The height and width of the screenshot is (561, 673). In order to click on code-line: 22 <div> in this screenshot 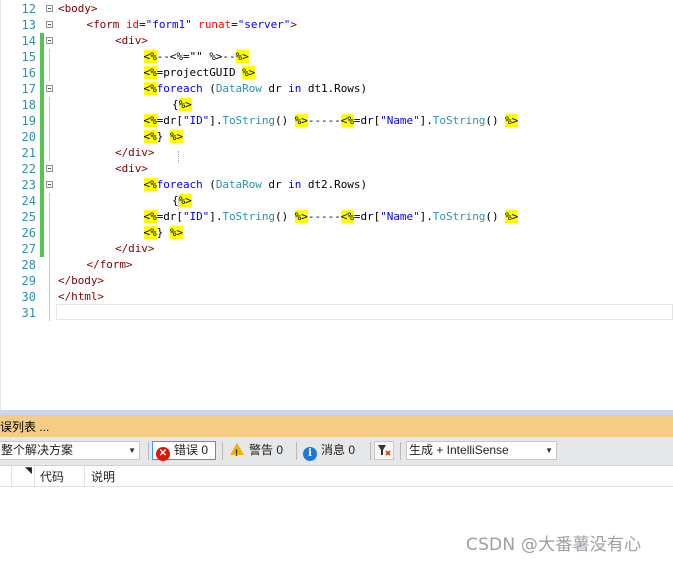, I will do `click(336, 169)`.